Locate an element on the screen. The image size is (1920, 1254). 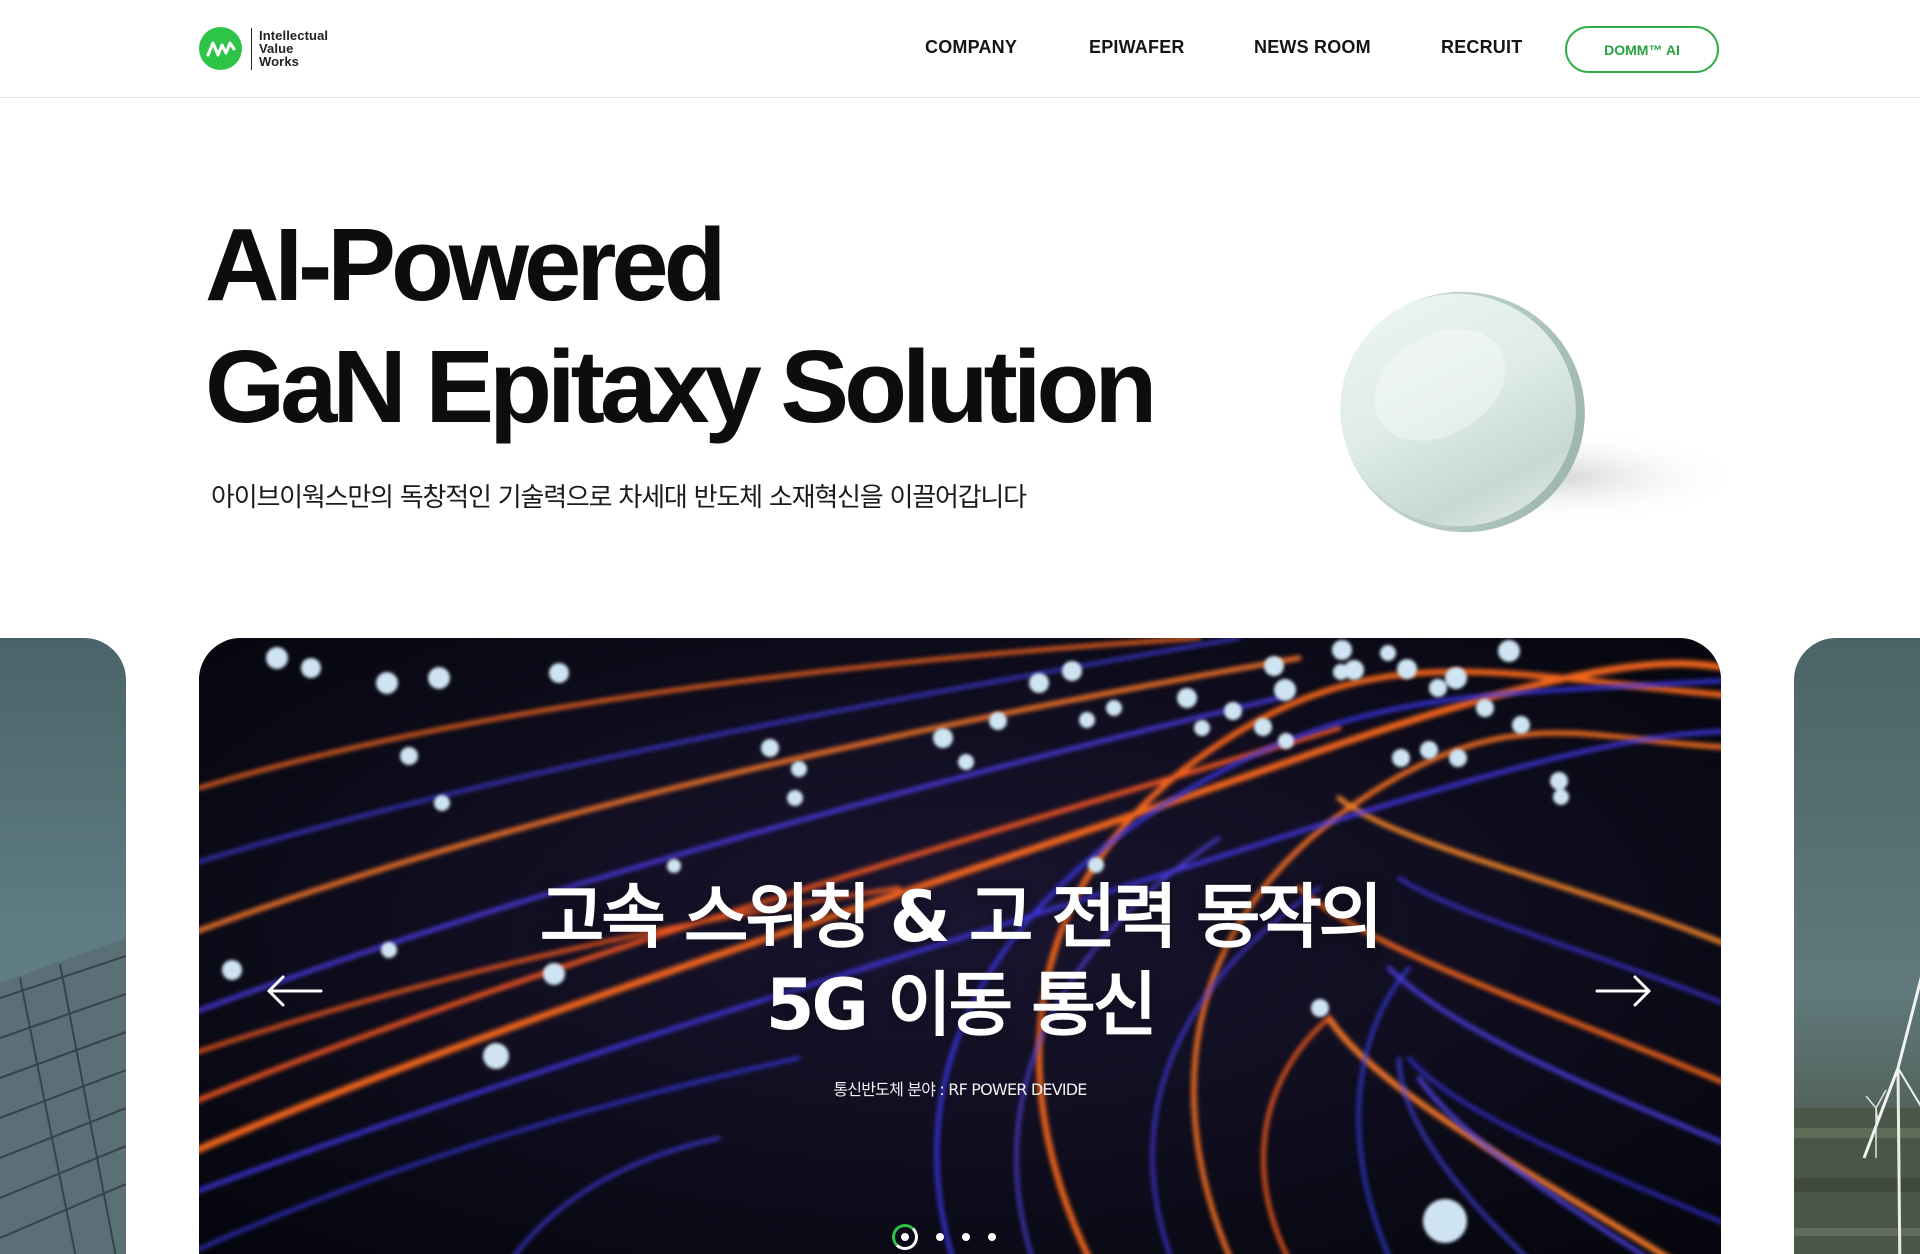
domm-ai-button: DOMM™ AI is located at coordinates (1642, 49).